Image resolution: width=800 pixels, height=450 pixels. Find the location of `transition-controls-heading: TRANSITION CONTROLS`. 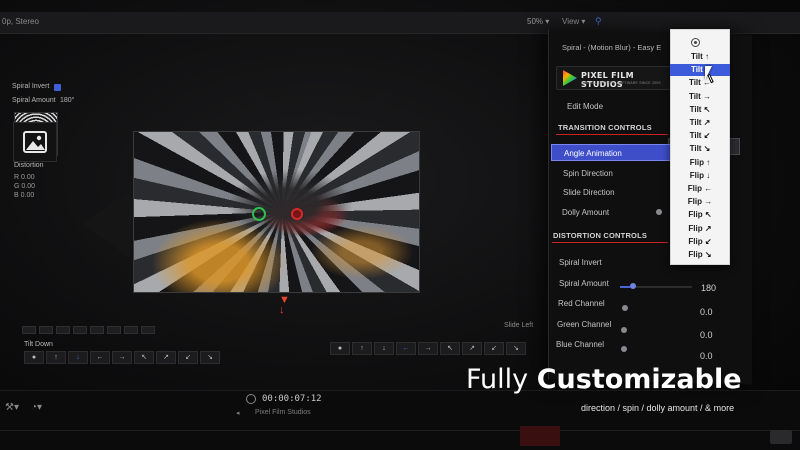

transition-controls-heading: TRANSITION CONTROLS is located at coordinates (605, 127).